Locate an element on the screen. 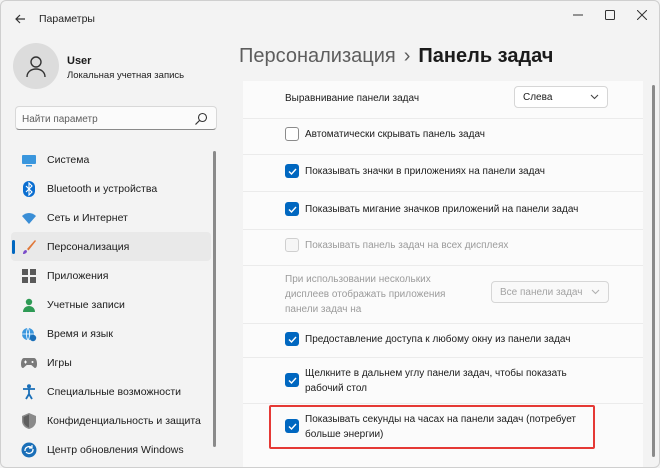  sidebar-item-windows-update: Центр обновления Windows is located at coordinates (111, 449).